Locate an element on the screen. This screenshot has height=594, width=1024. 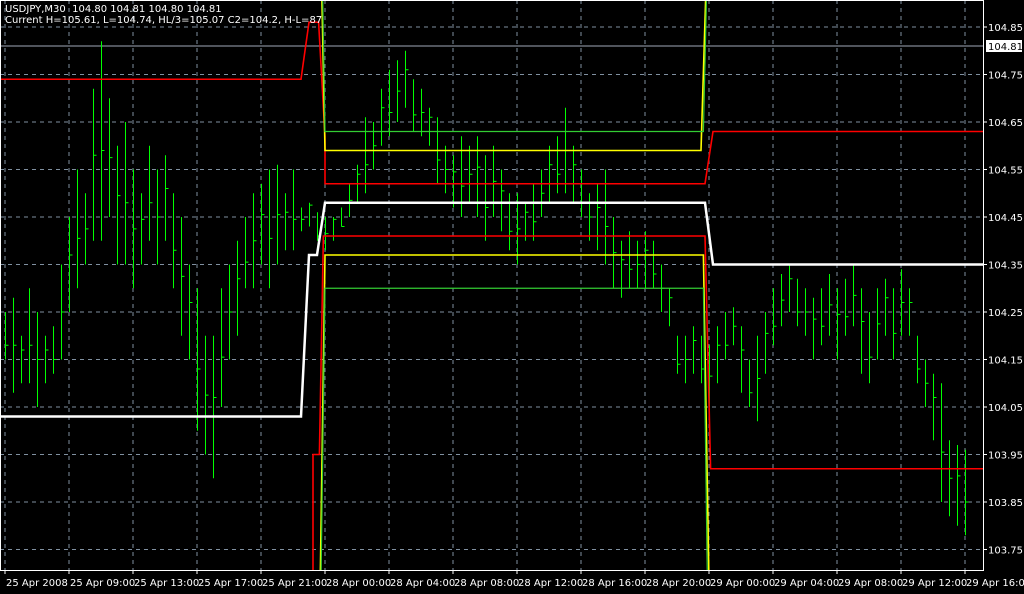
x-tick-label: 28 Apr 20:00 is located at coordinates (678, 583).